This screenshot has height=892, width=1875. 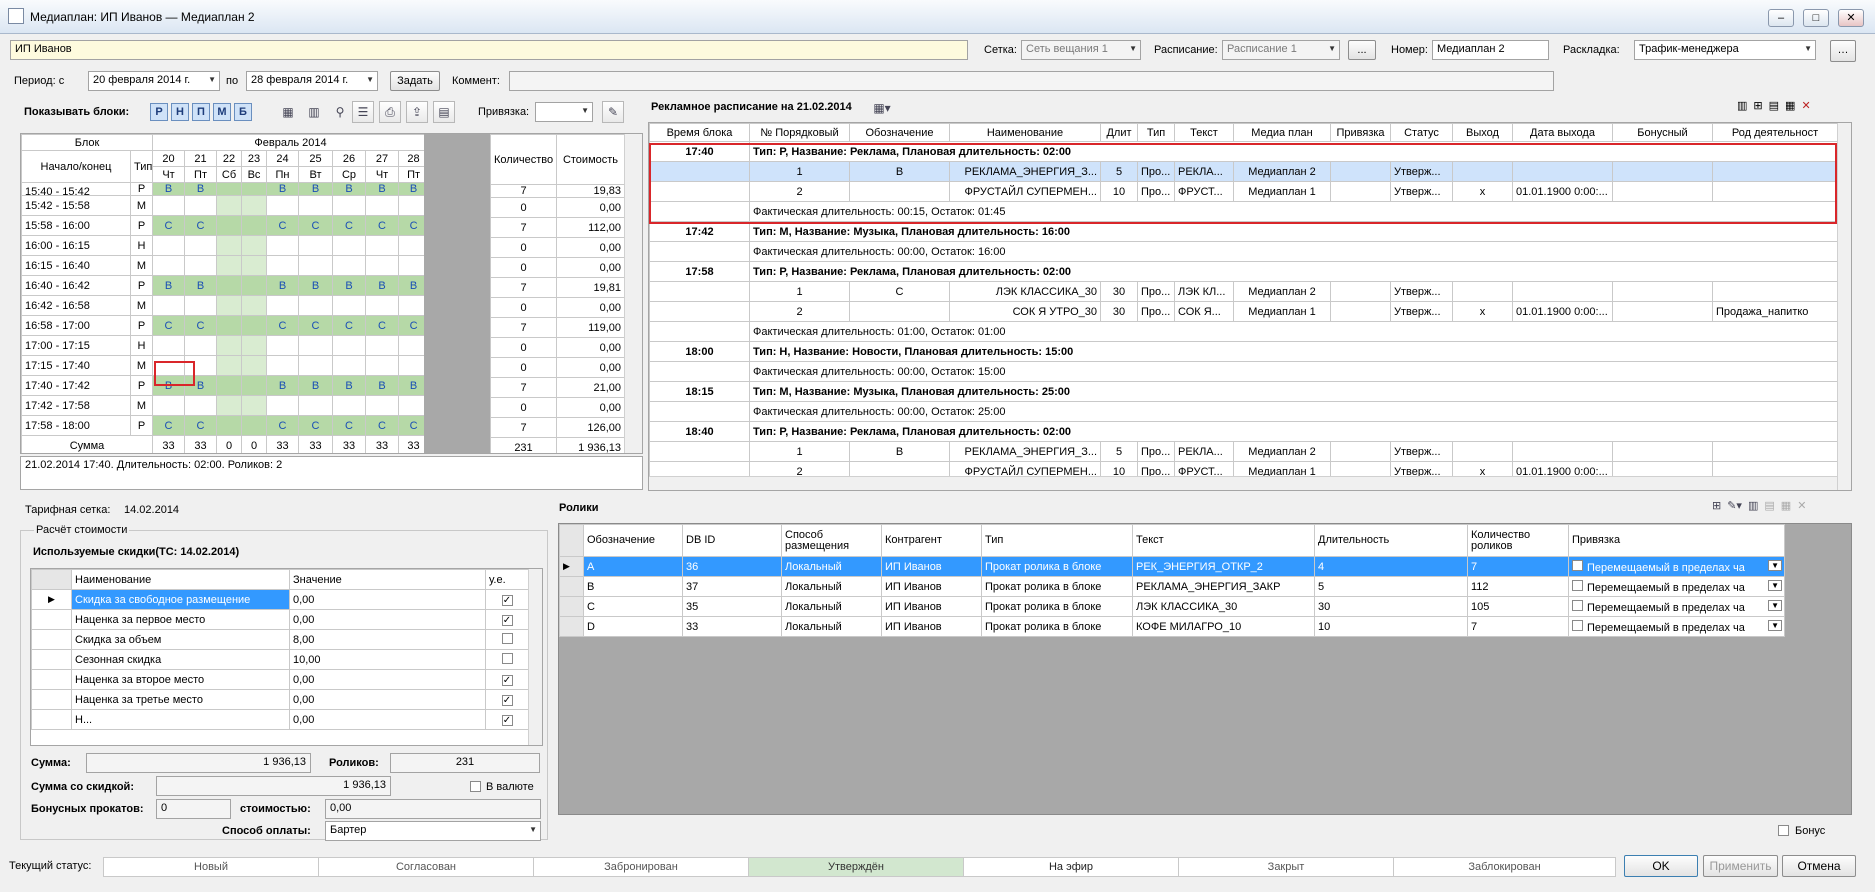 What do you see at coordinates (1286, 867) in the screenshot?
I see `status-closed: Закрыт` at bounding box center [1286, 867].